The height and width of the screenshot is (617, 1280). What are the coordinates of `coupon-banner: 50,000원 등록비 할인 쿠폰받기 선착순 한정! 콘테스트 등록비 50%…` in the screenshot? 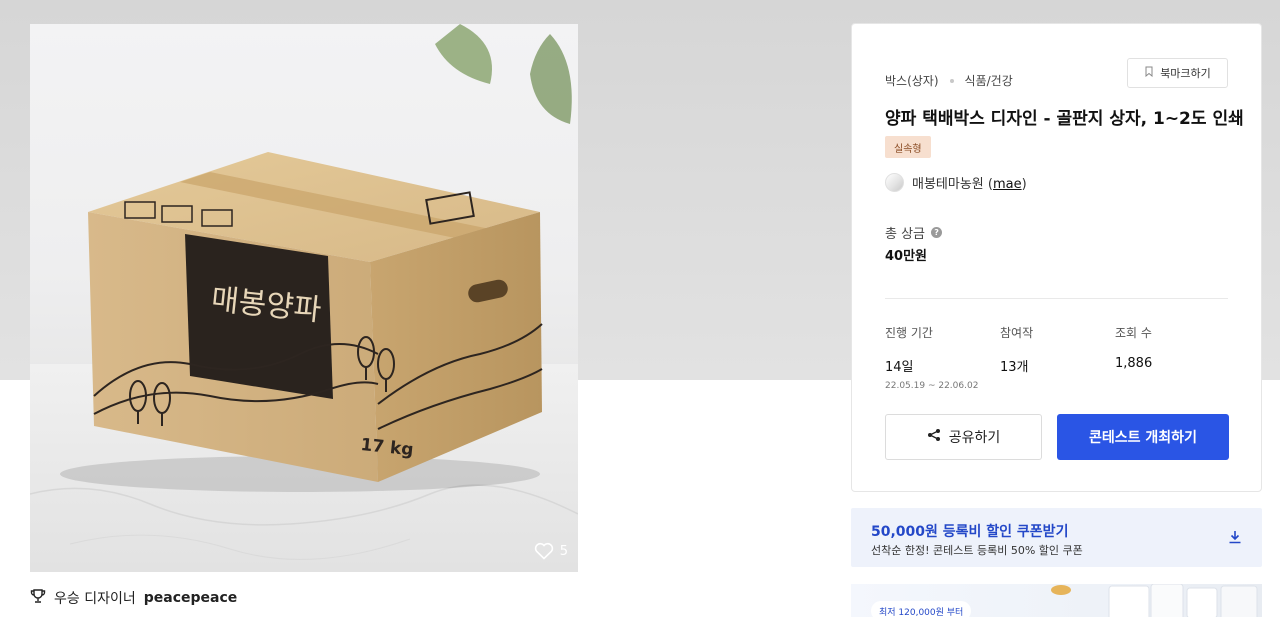 It's located at (1056, 537).